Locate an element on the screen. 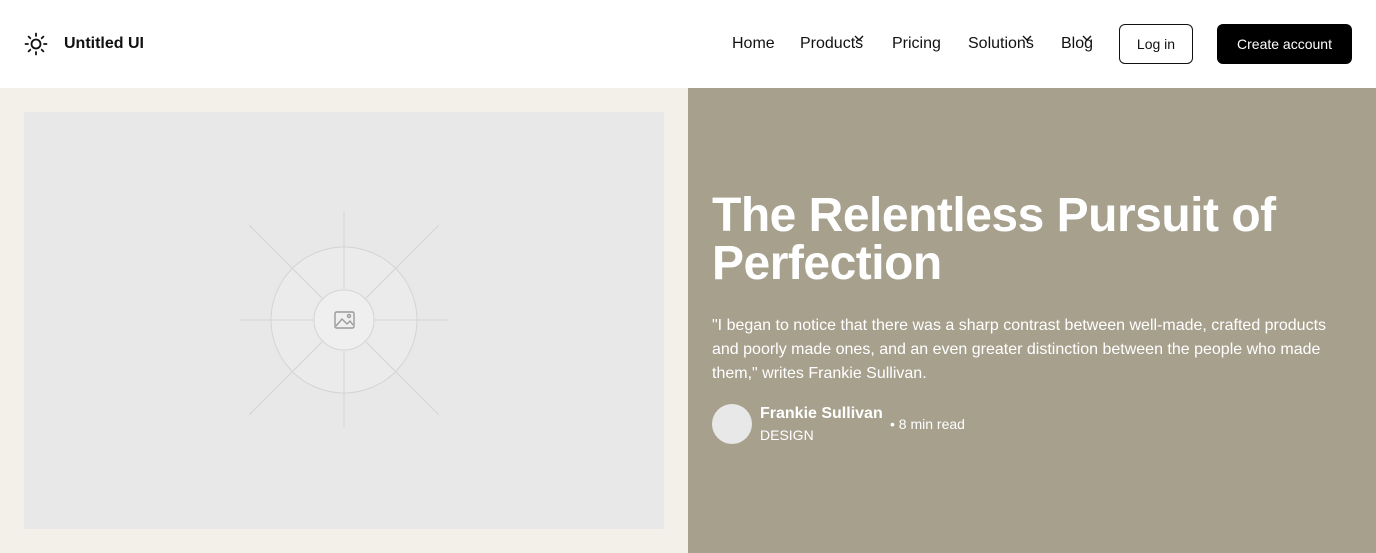 This screenshot has width=1376, height=553. article-title: The Relentless Pursuit of Perfection is located at coordinates (994, 239).